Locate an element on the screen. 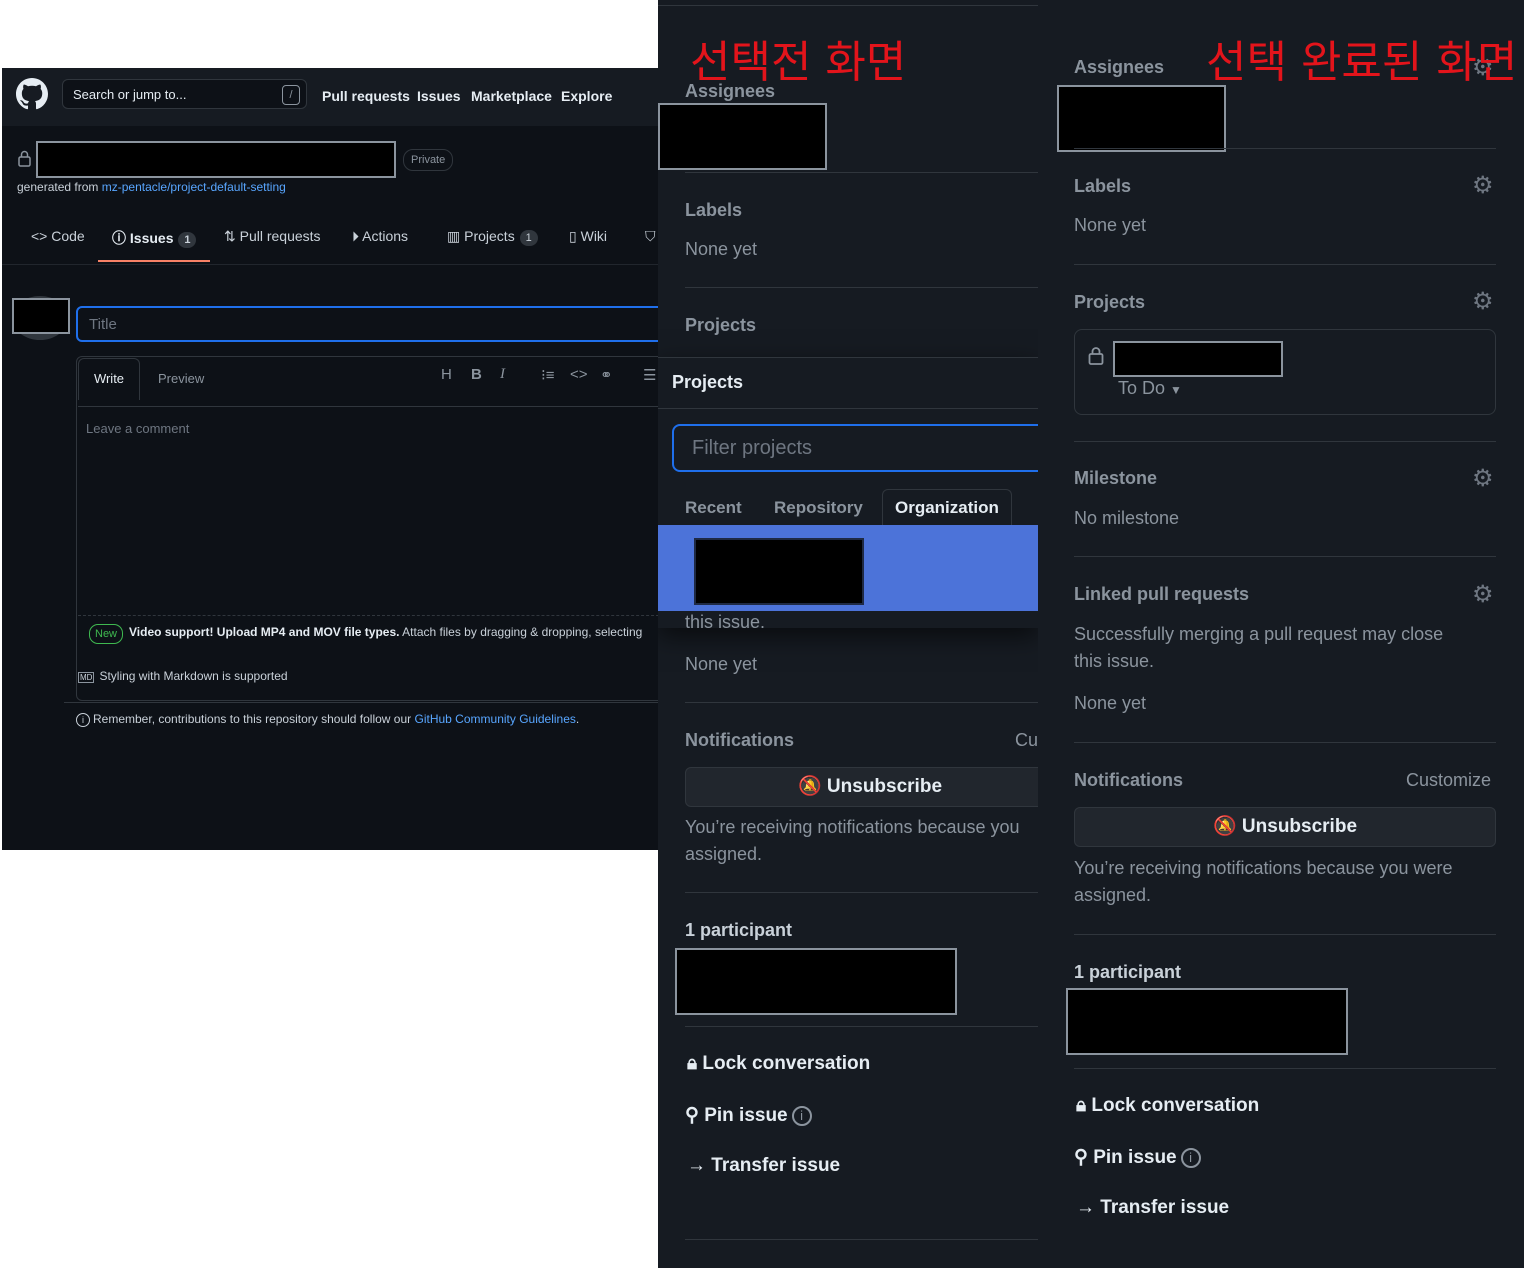  customize-link: Cu is located at coordinates (1026, 740).